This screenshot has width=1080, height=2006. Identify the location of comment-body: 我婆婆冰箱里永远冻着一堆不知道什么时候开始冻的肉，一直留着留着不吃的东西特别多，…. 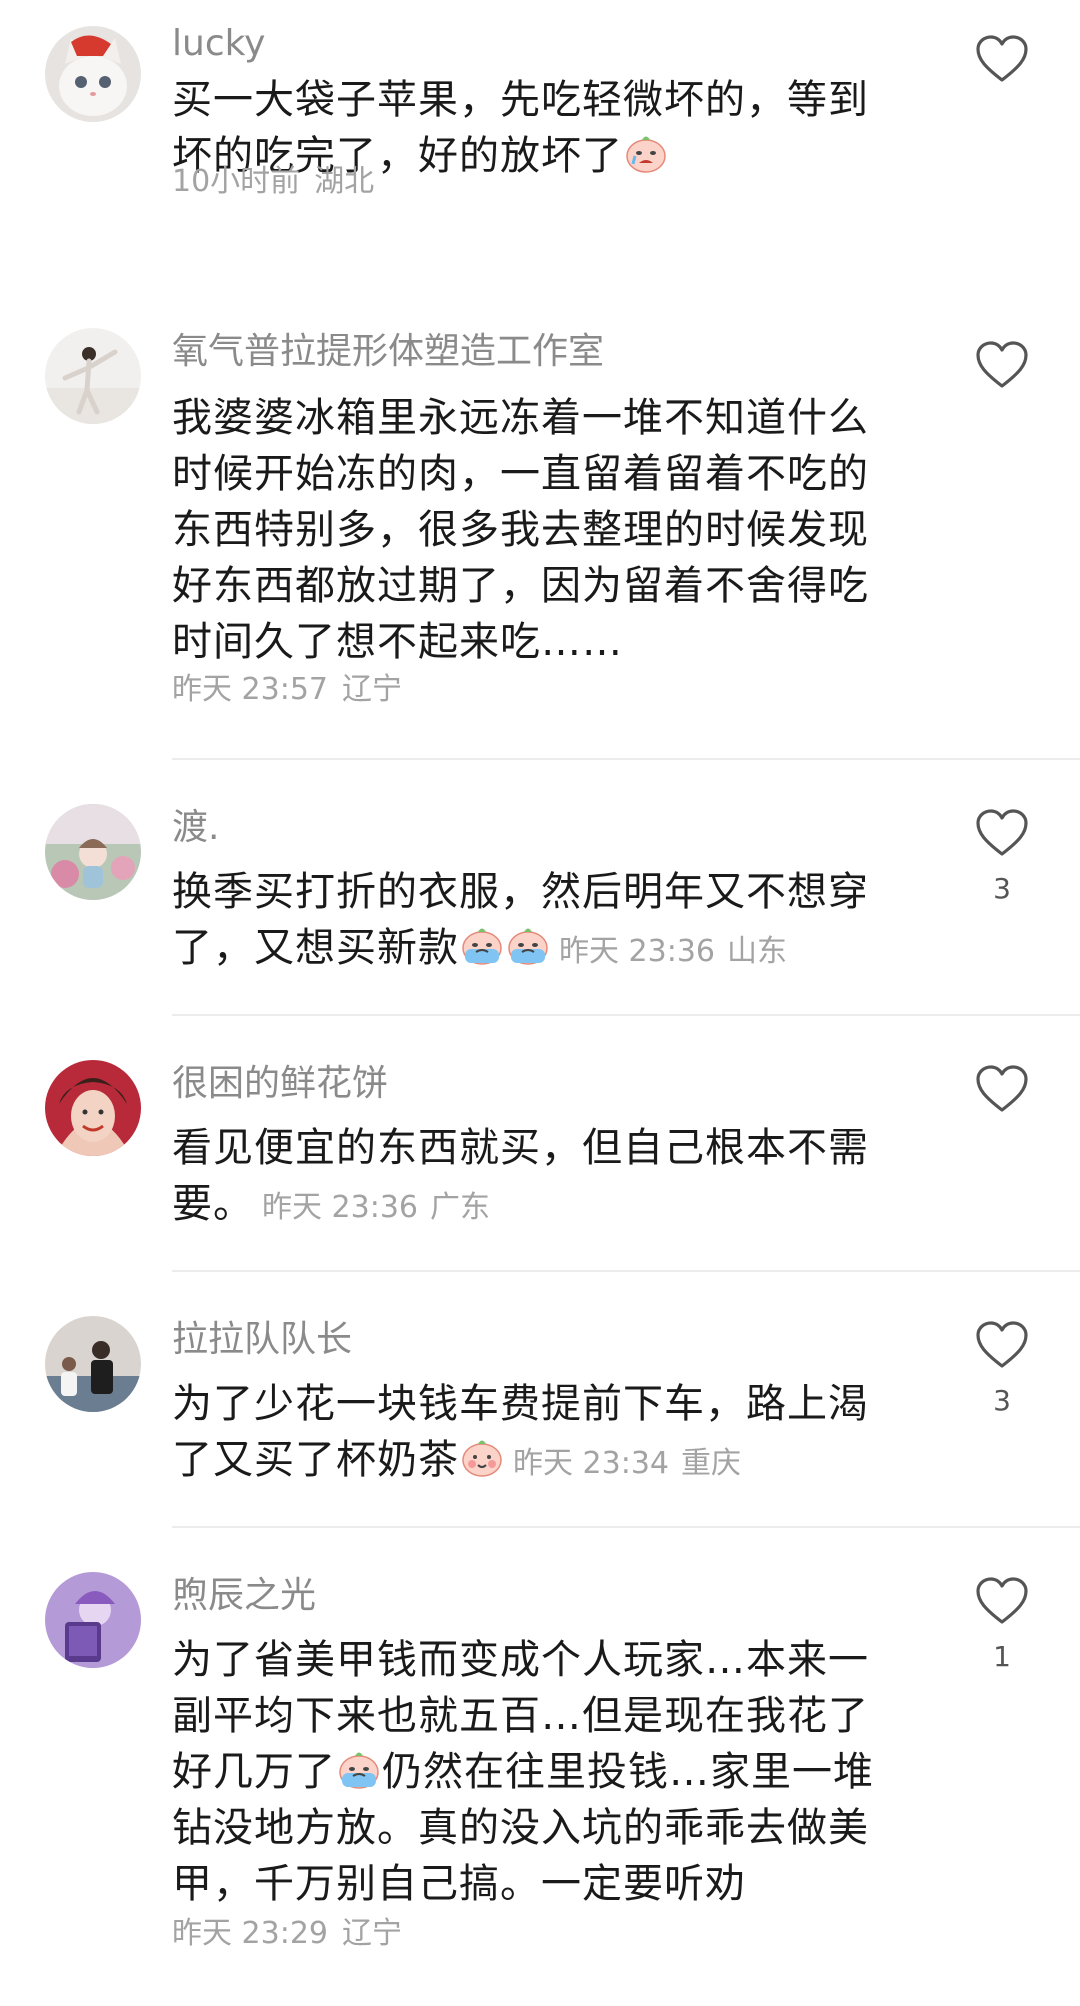
(520, 530).